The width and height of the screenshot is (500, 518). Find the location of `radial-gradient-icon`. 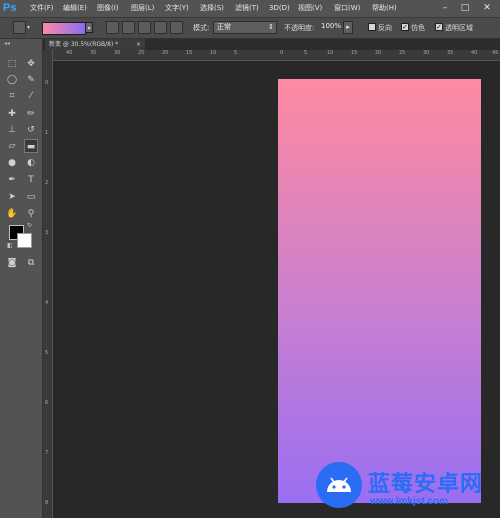

radial-gradient-icon is located at coordinates (128, 27).